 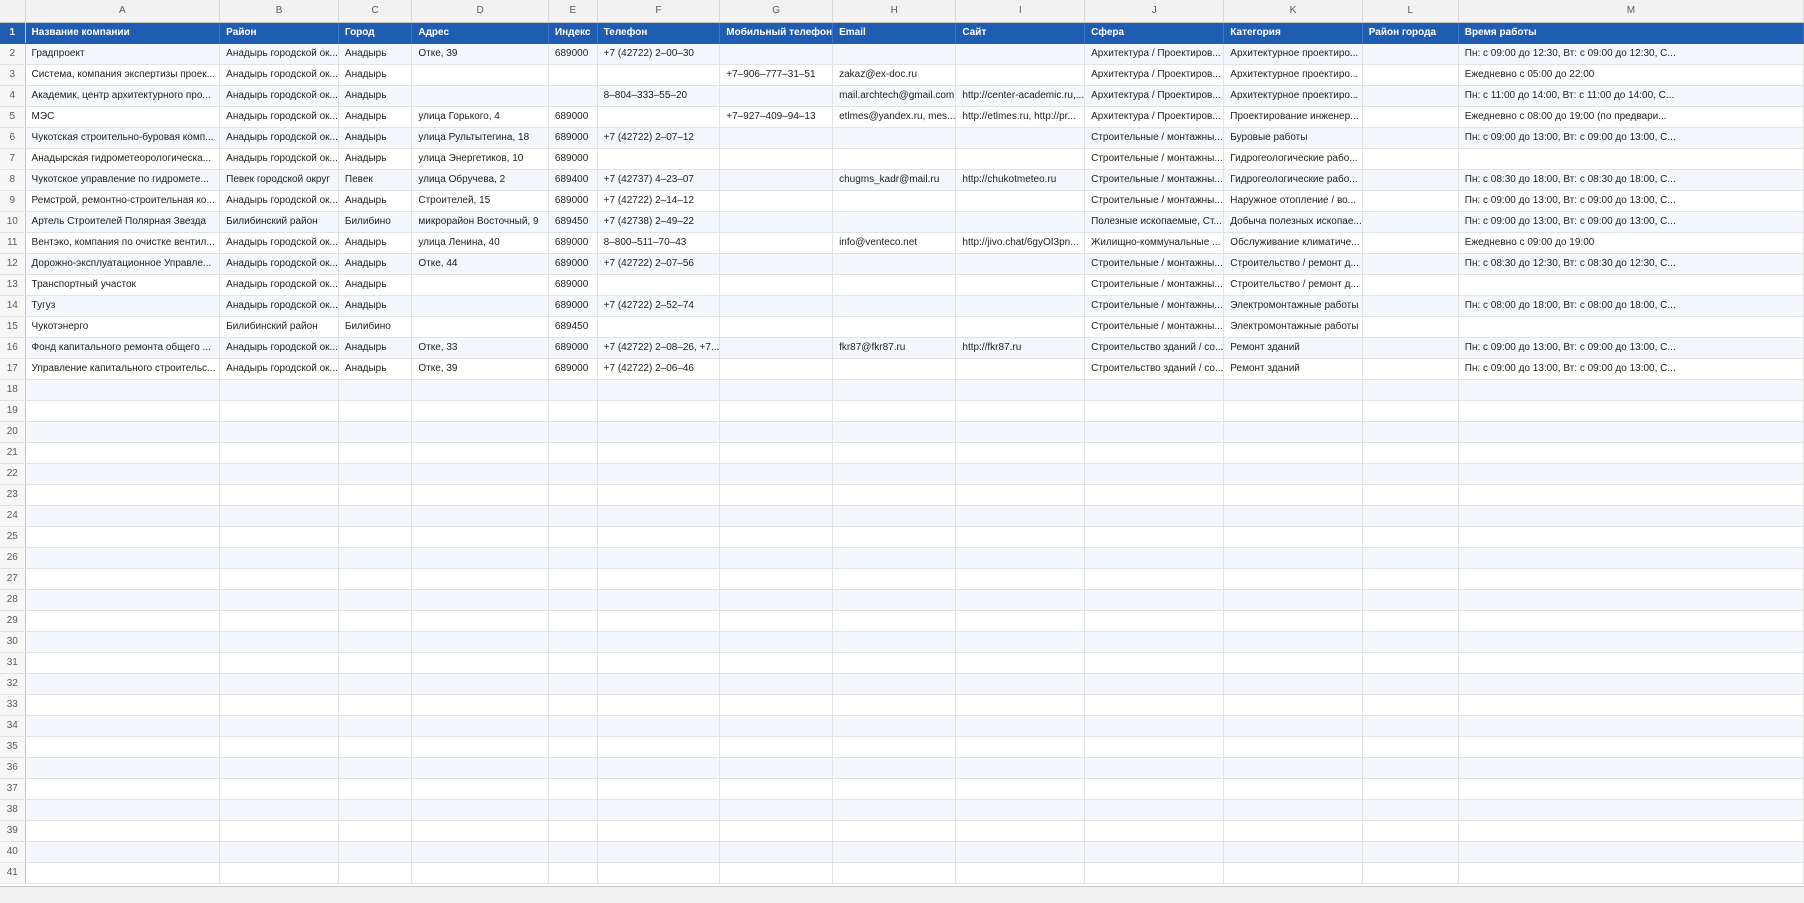 I want to click on header-cell: Район города, so click(x=1410, y=33).